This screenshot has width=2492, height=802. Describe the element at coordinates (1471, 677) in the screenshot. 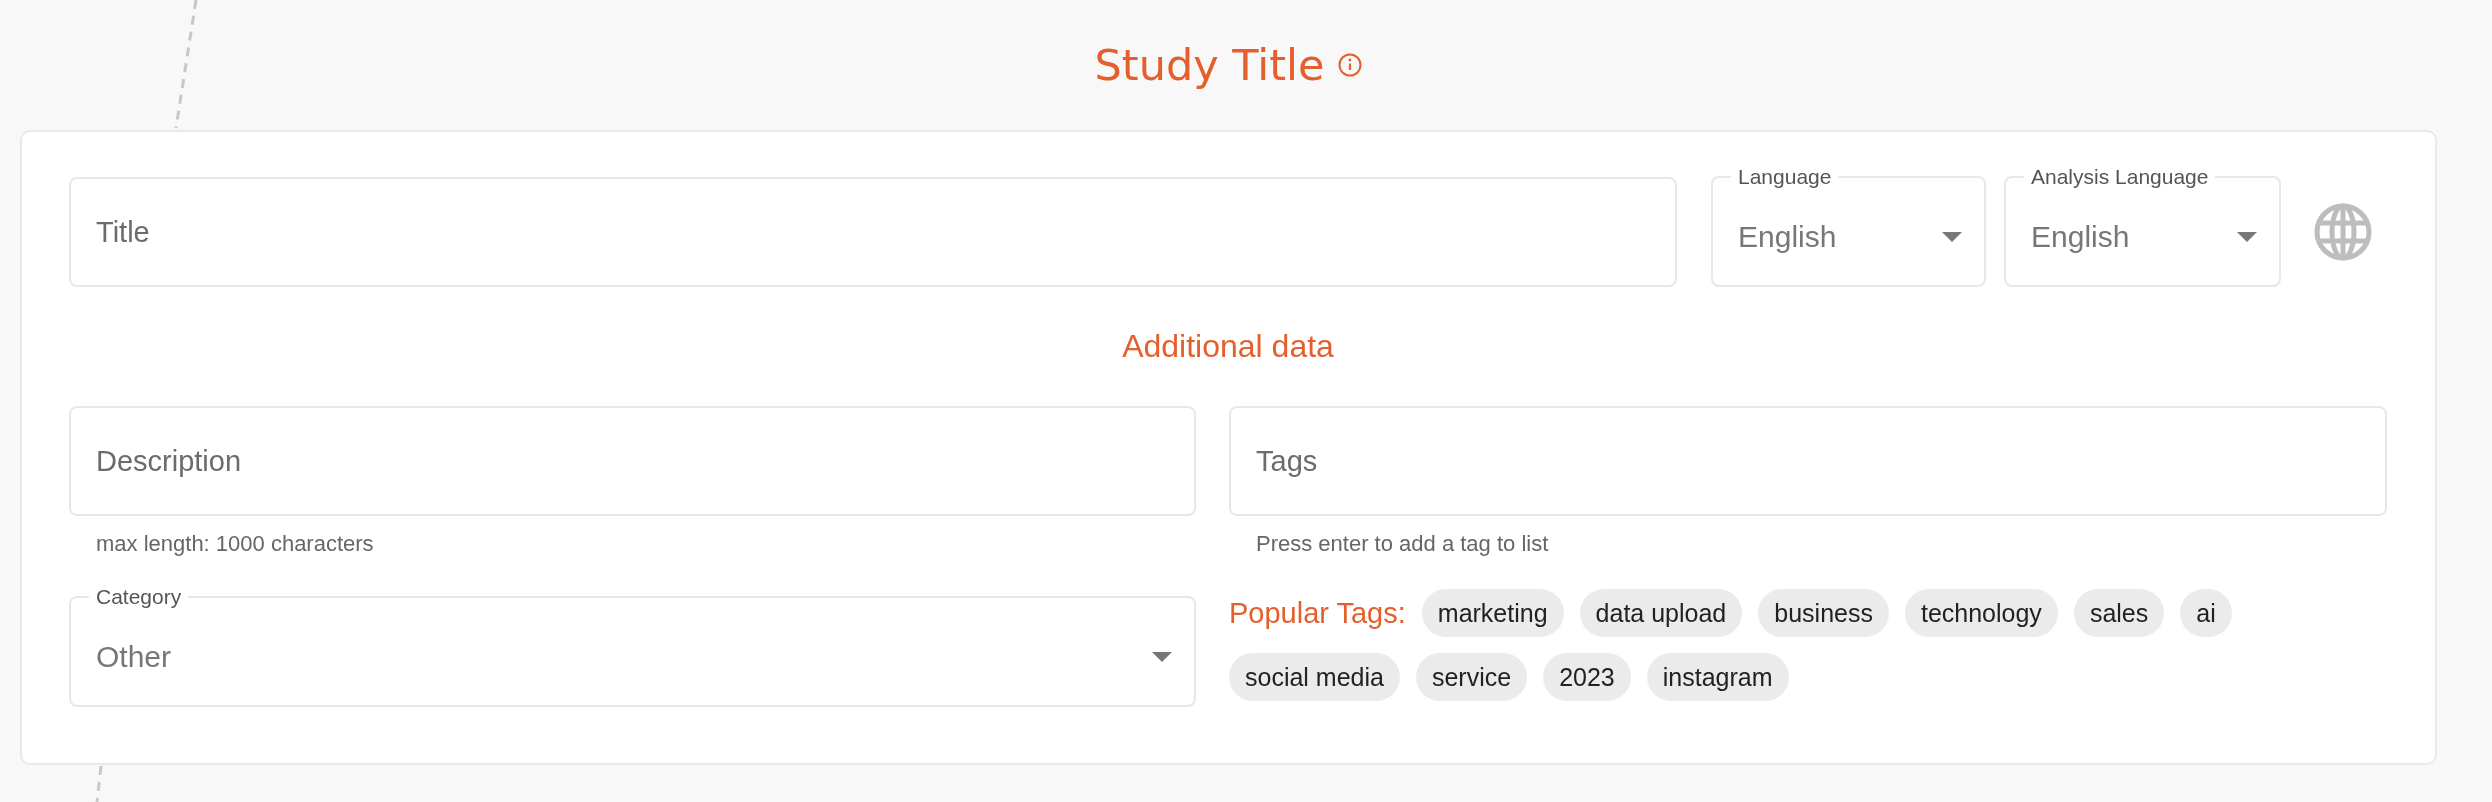

I see `tag-chip: service` at that location.